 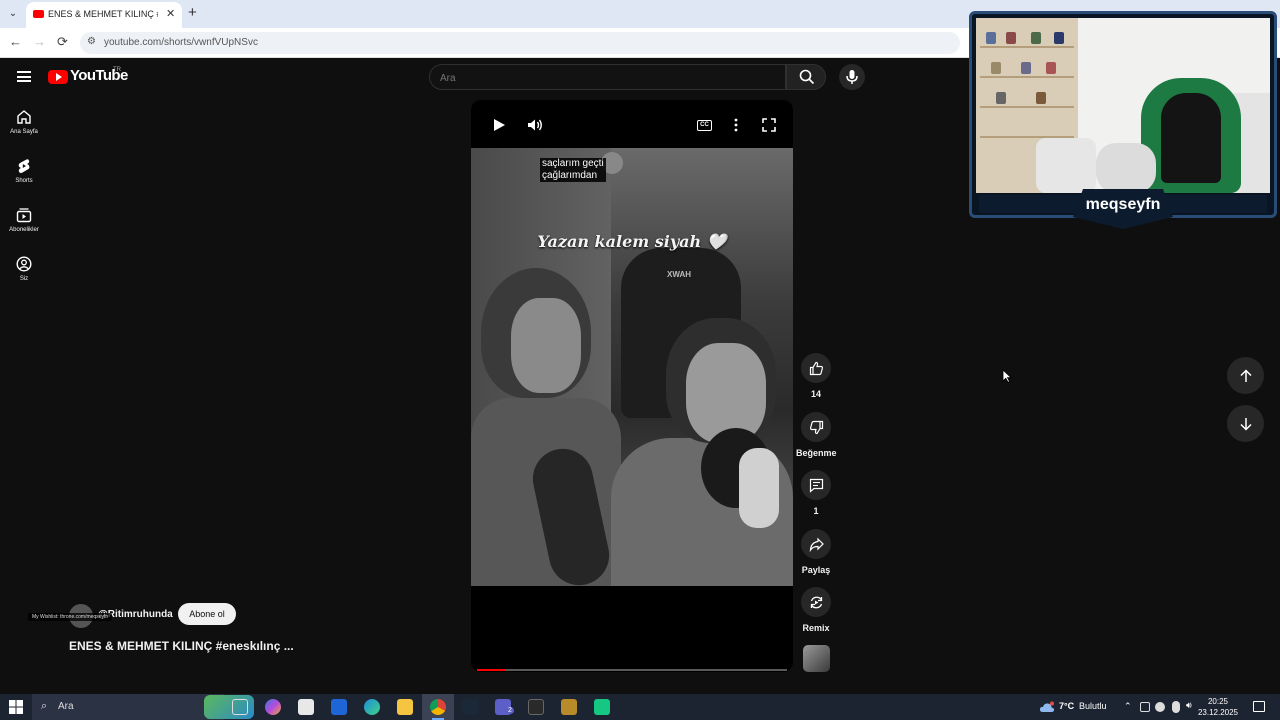 I want to click on remix-button: Remix, so click(x=816, y=610).